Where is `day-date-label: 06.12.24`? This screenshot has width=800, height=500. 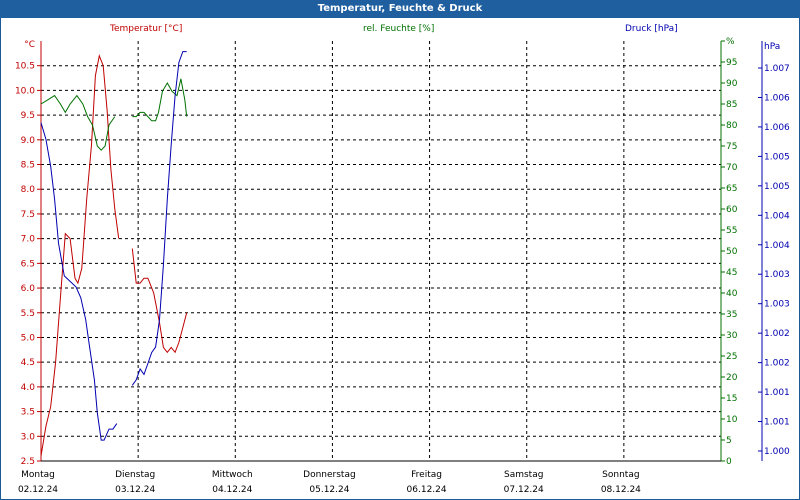
day-date-label: 06.12.24 is located at coordinates (427, 490).